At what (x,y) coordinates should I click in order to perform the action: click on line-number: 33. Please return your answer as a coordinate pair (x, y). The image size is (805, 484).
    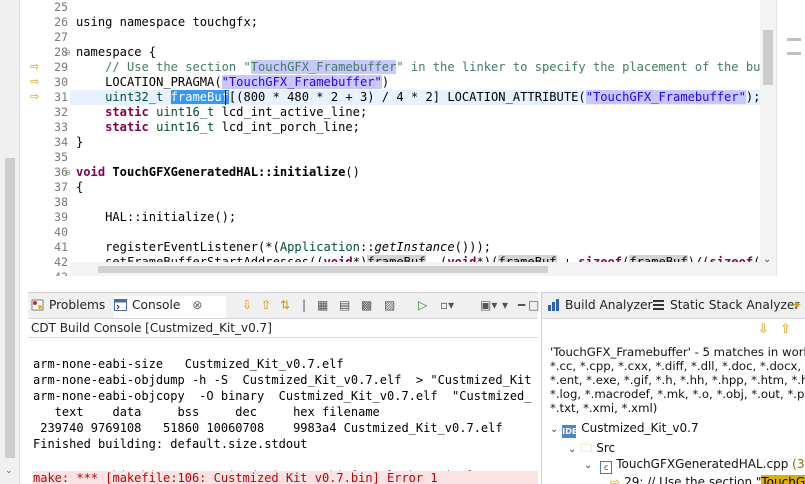
    Looking at the image, I should click on (61, 127).